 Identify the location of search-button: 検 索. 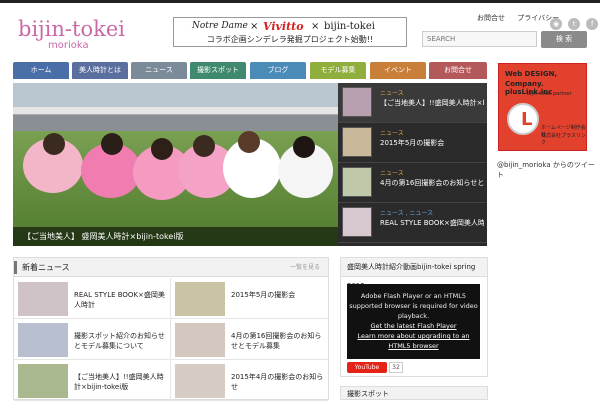
(564, 39).